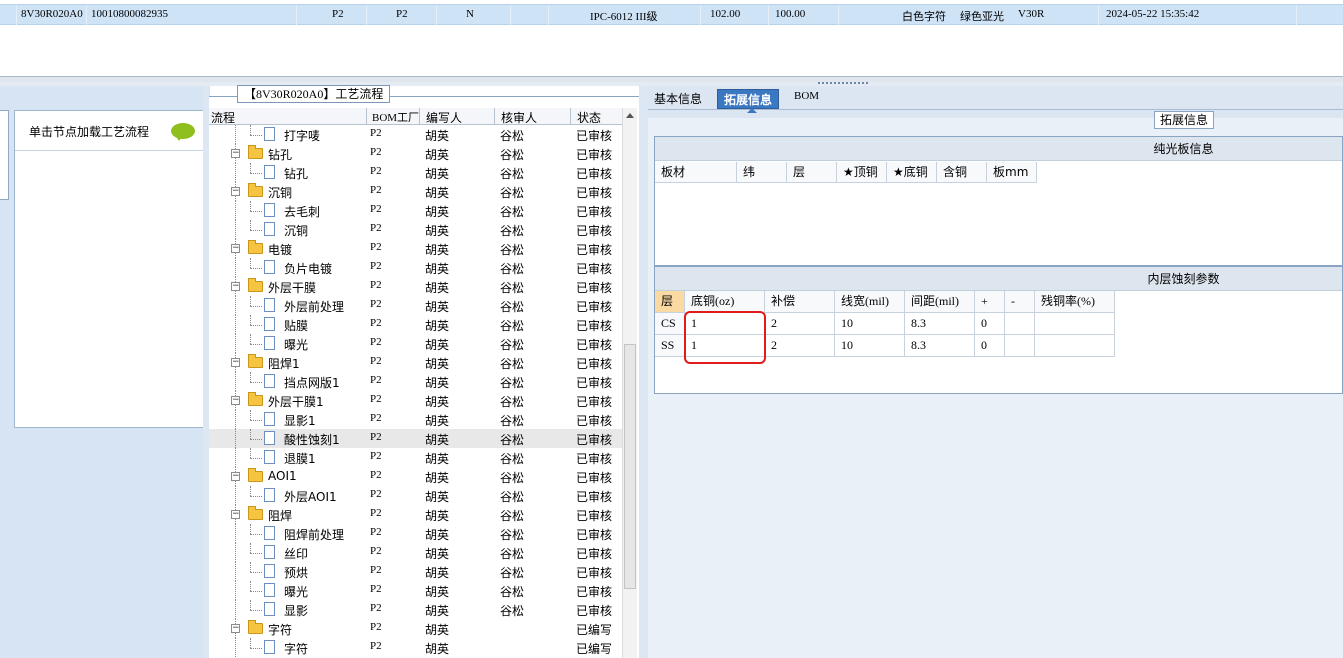  I want to click on tree-row: − 沉铜 P2 胡英 谷松 已审核, so click(415, 191).